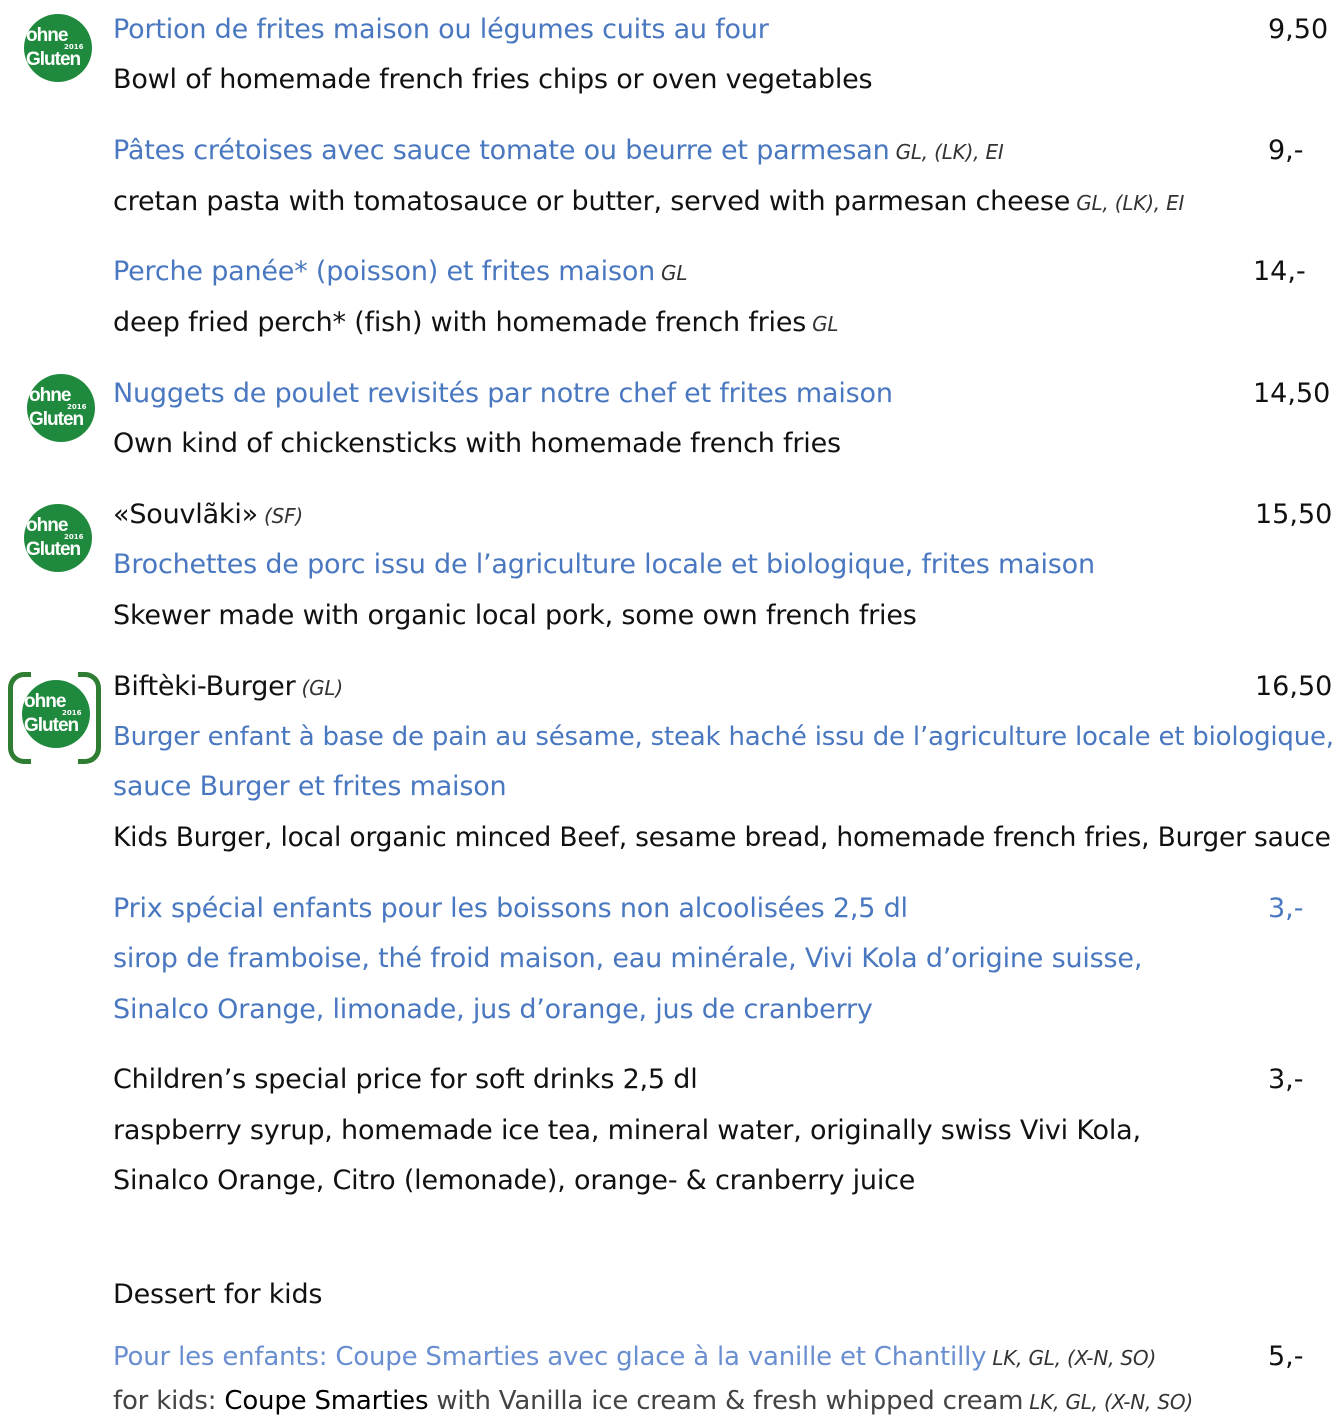  I want to click on nuggets-price: 14,50, so click(1292, 393).